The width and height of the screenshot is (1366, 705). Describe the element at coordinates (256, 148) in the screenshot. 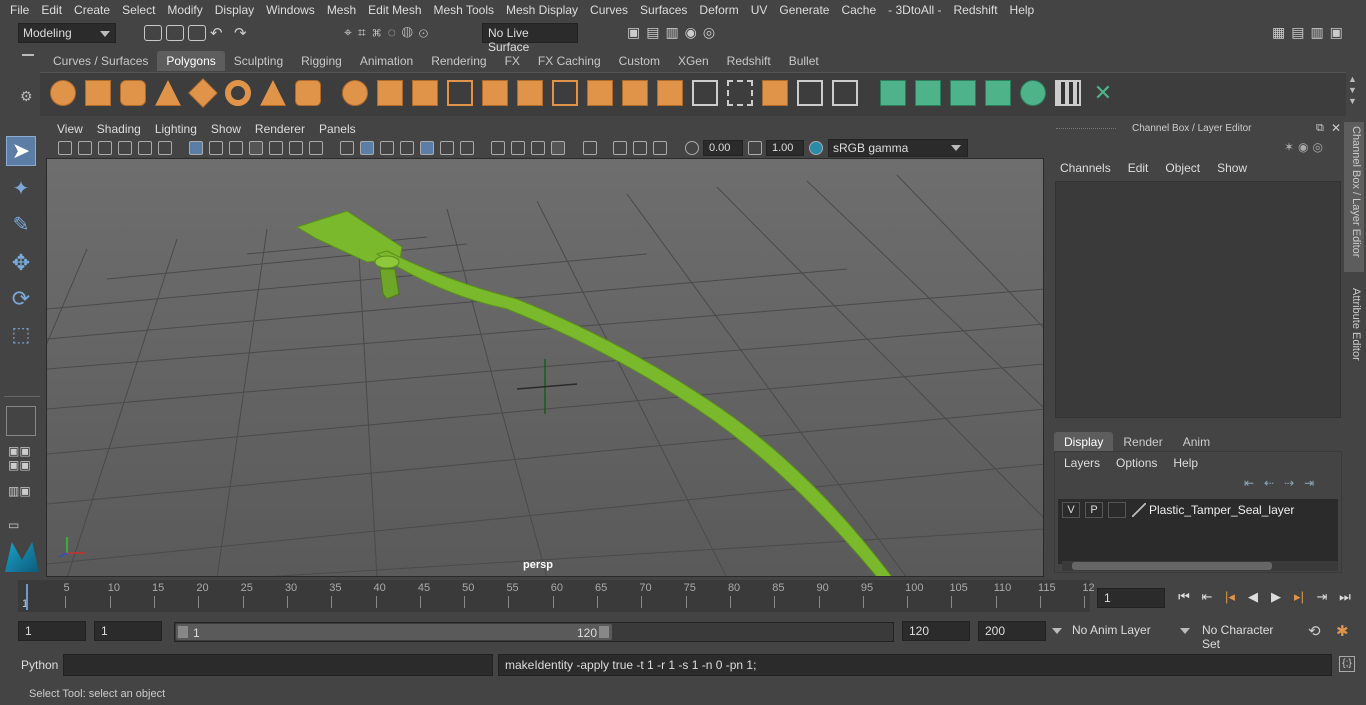

I see `gate-mask-icon` at that location.